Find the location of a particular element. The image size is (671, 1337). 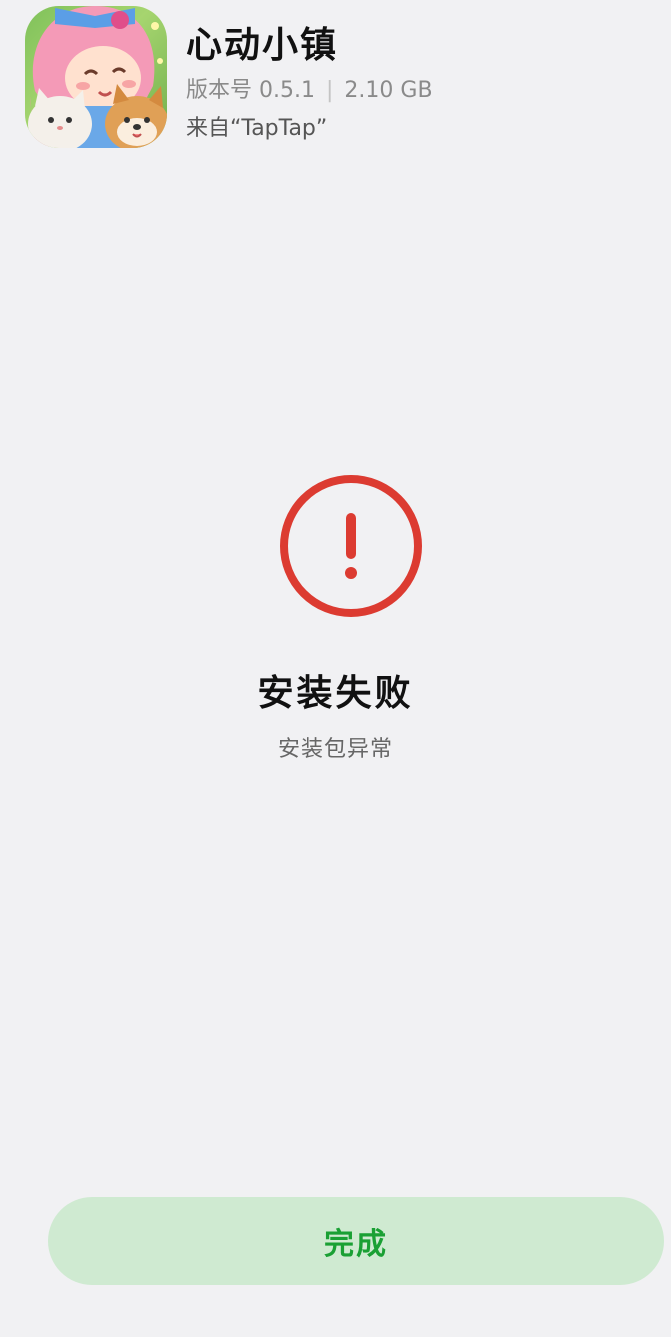

version-value: 0.5.1 is located at coordinates (287, 90).